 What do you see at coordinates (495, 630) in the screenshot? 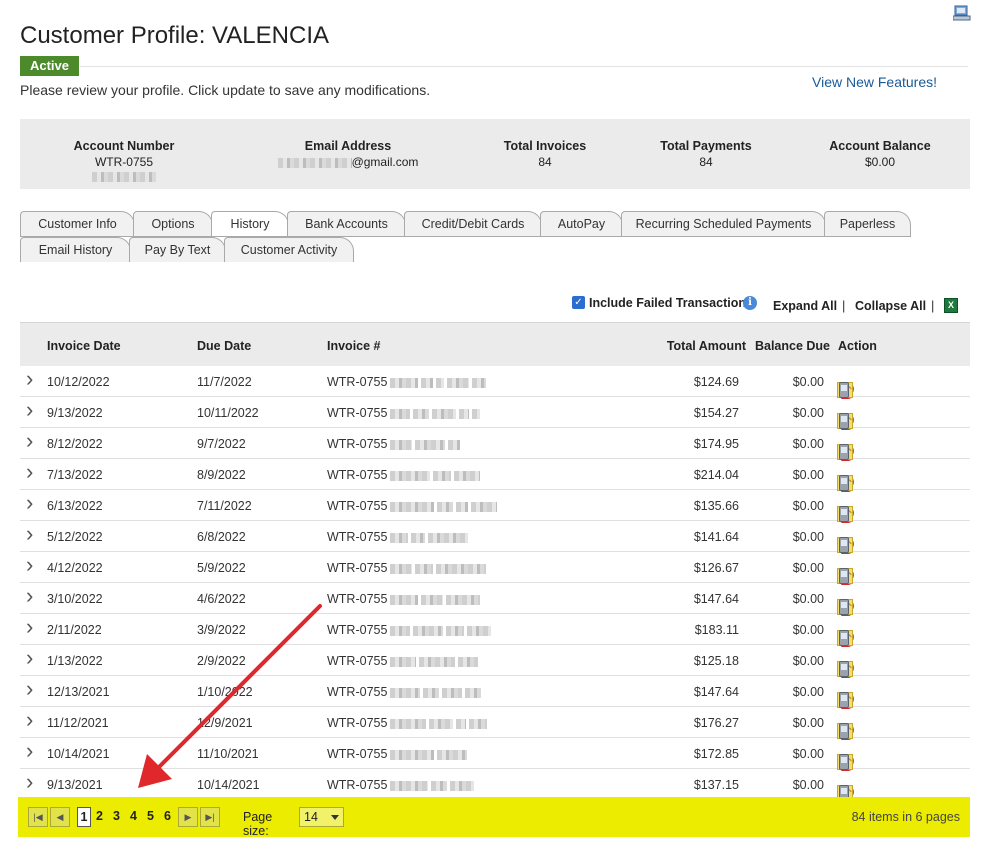
I see `table-row: ›2/11/20223/9/2022WTR-0755$183.11$0.00$` at bounding box center [495, 630].